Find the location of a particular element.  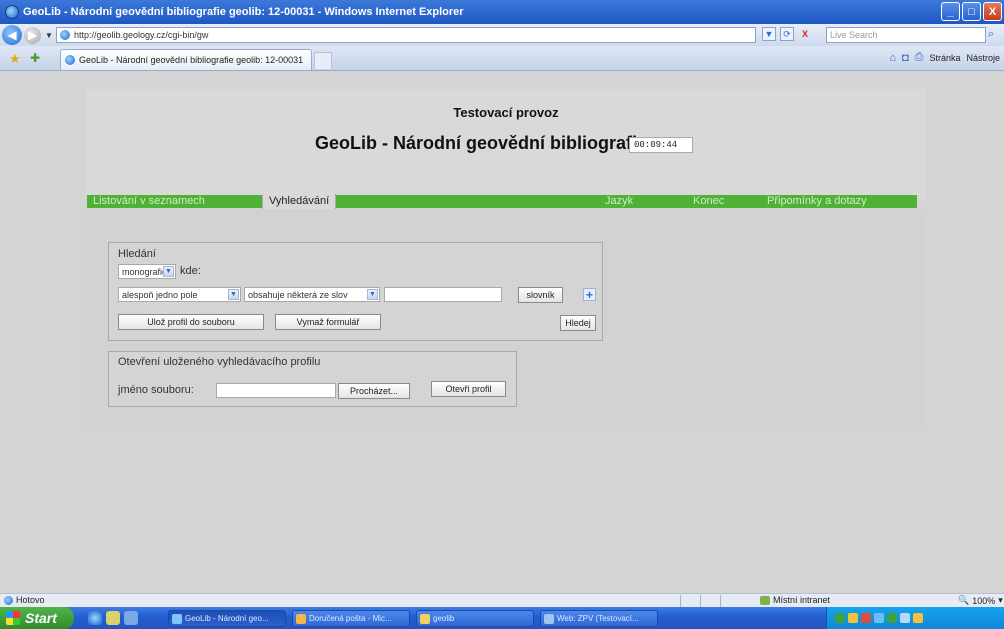

clear-form-button: Vymaž formulář is located at coordinates (328, 322).